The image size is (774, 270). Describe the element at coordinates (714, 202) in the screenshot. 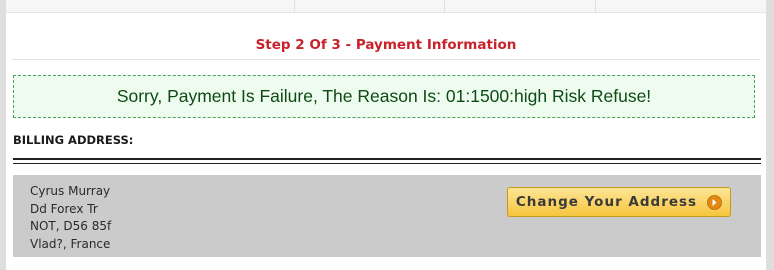

I see `arrow-right-circle-icon` at that location.